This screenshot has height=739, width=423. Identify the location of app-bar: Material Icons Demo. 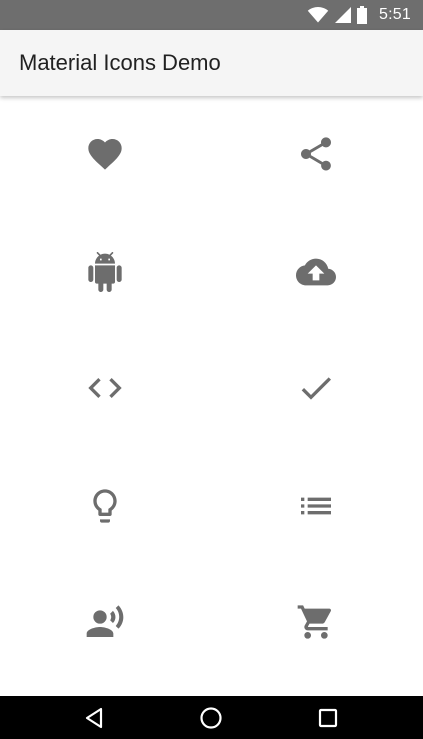
(211, 63).